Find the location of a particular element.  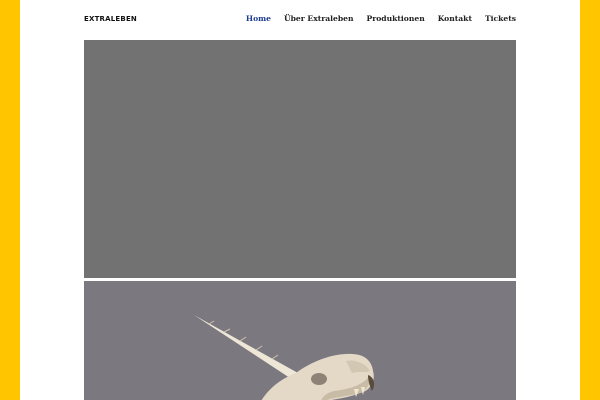

site-logo: EXTRALEBEN is located at coordinates (110, 19).